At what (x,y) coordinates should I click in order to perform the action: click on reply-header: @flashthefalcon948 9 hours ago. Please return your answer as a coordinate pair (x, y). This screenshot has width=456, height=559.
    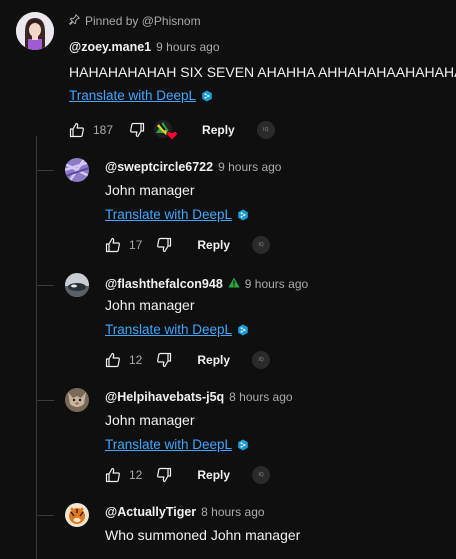
    Looking at the image, I should click on (206, 283).